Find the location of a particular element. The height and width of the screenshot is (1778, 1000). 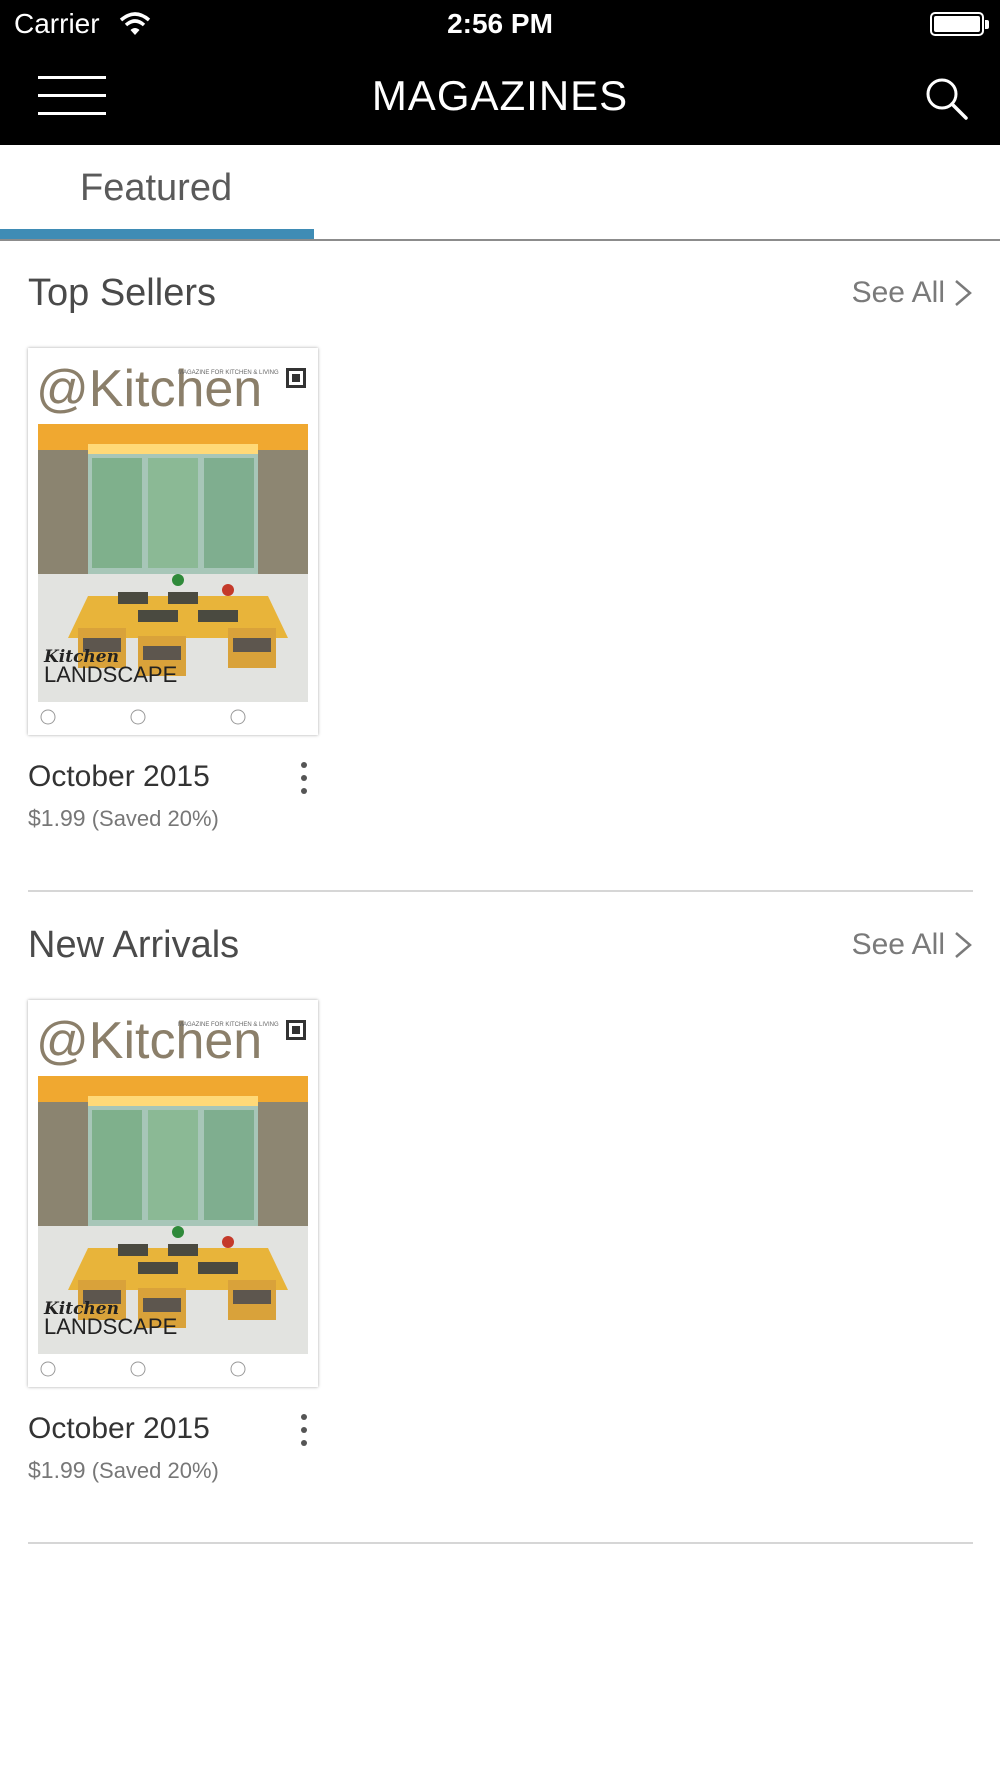

battery-icon is located at coordinates (959, 24).